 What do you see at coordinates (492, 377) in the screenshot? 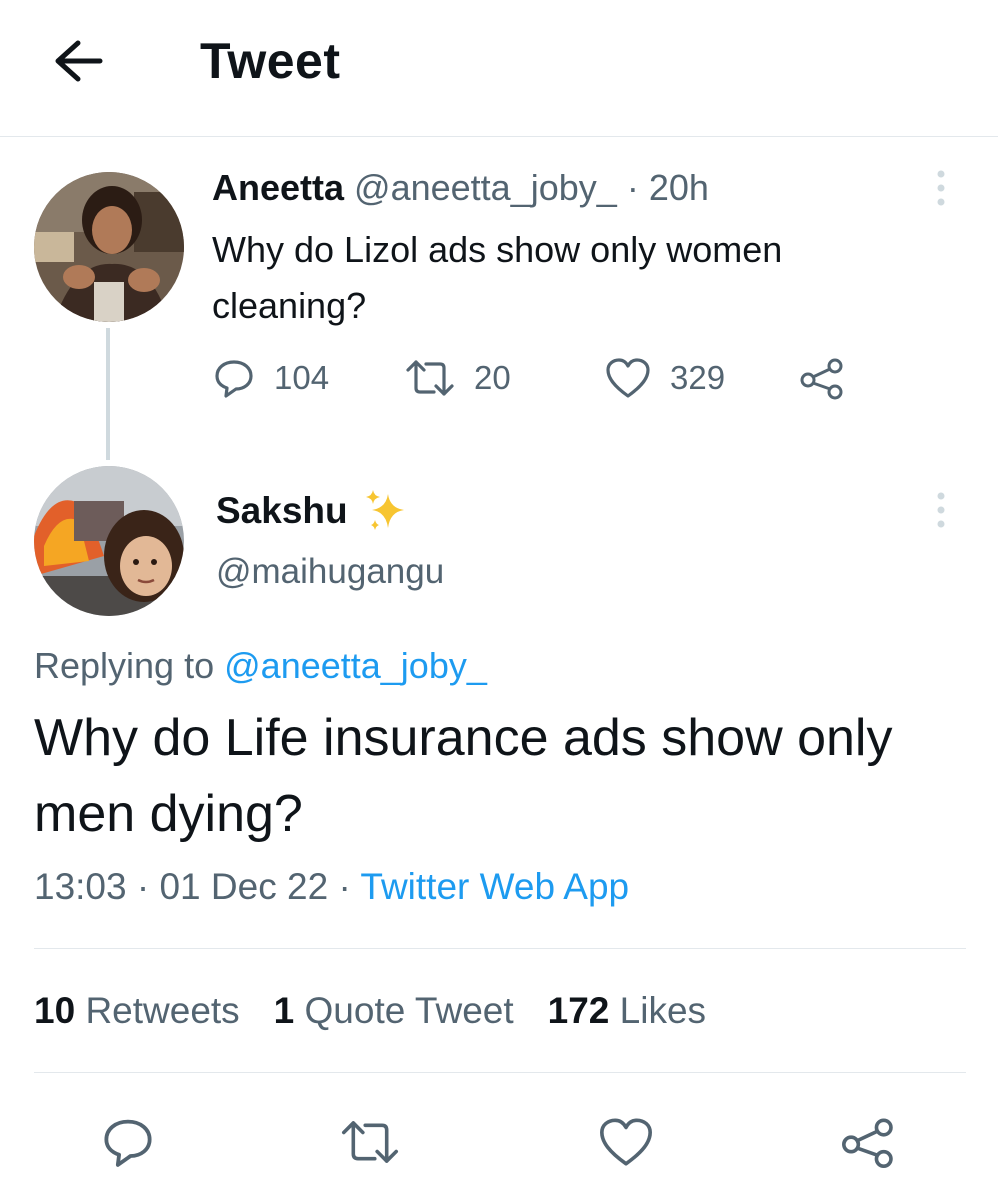
I see `retweet-count: 20` at bounding box center [492, 377].